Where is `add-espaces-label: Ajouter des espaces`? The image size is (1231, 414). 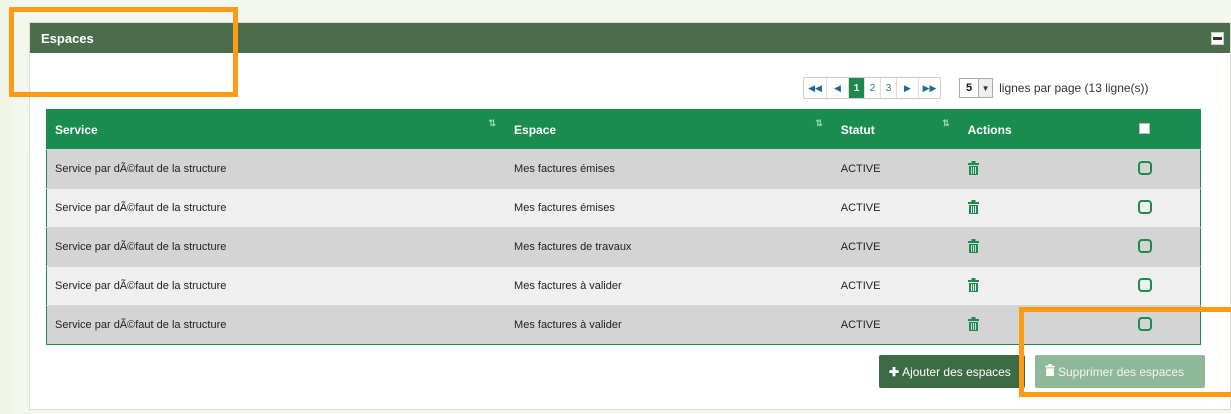 add-espaces-label: Ajouter des espaces is located at coordinates (956, 371).